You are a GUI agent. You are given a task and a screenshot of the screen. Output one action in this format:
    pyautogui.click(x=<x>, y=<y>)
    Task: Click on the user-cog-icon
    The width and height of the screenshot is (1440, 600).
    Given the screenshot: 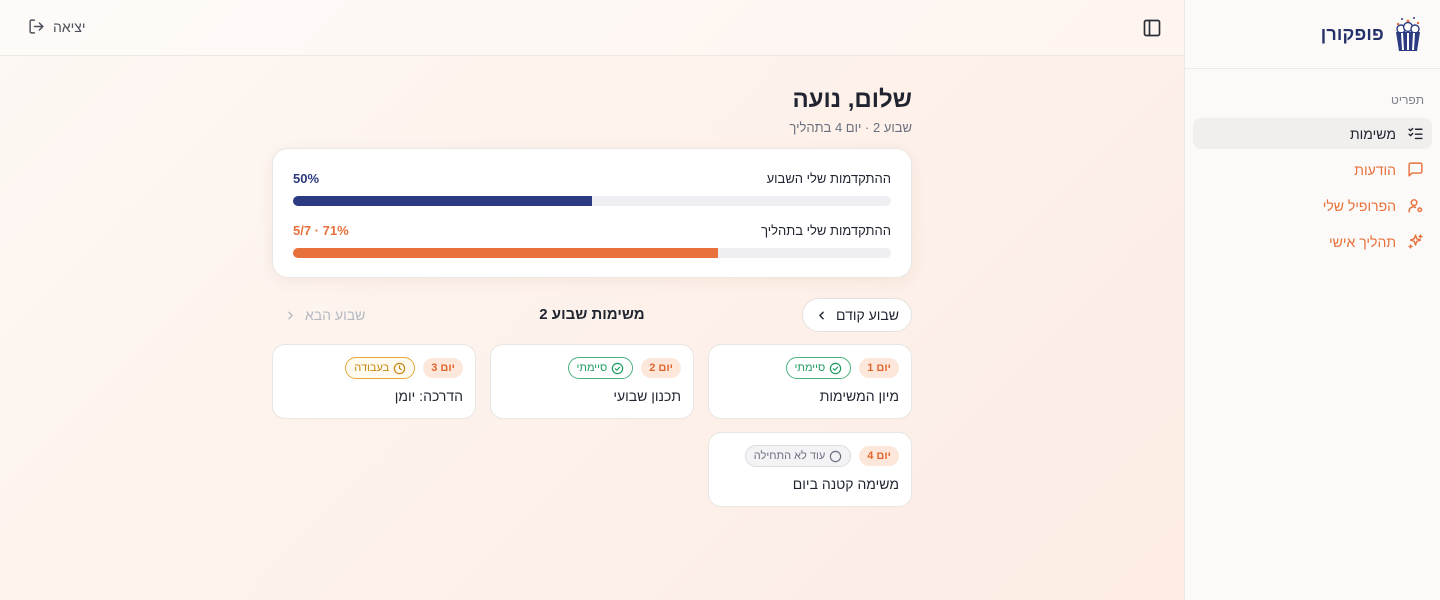 What is the action you would take?
    pyautogui.click(x=1415, y=206)
    